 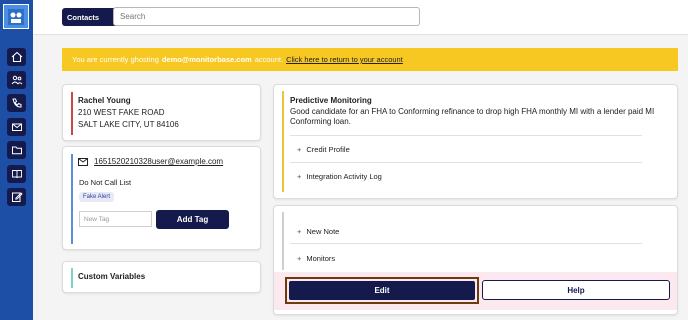 What do you see at coordinates (16, 80) in the screenshot?
I see `people-icon` at bounding box center [16, 80].